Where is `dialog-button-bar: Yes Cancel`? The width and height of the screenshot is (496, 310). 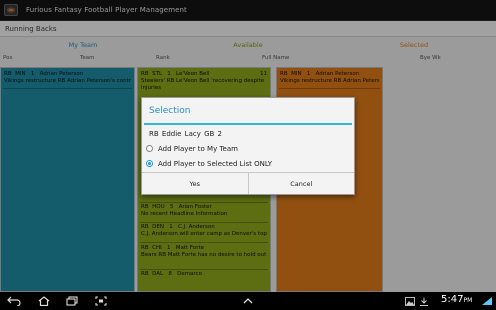 dialog-button-bar: Yes Cancel is located at coordinates (248, 183).